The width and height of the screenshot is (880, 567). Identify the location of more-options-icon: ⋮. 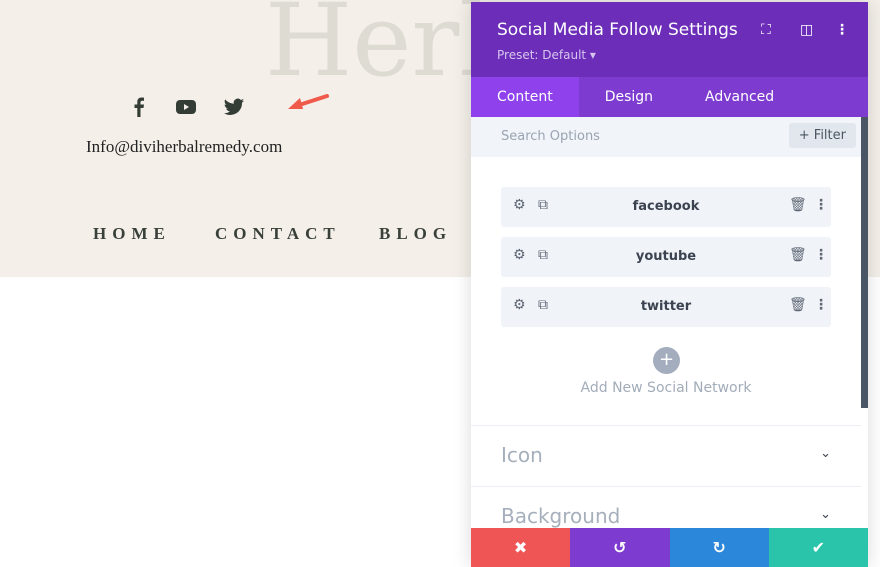
(842, 30).